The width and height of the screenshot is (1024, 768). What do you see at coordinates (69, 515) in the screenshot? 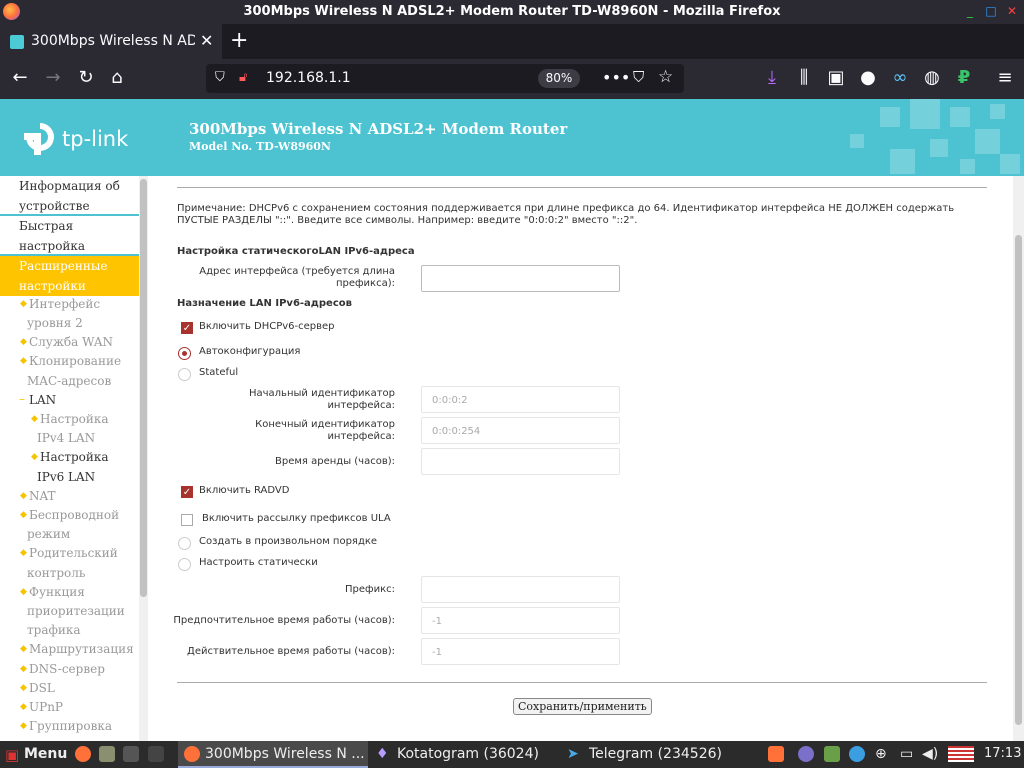
I see `sidebar-item-wireless: ◆ Беспроводной` at bounding box center [69, 515].